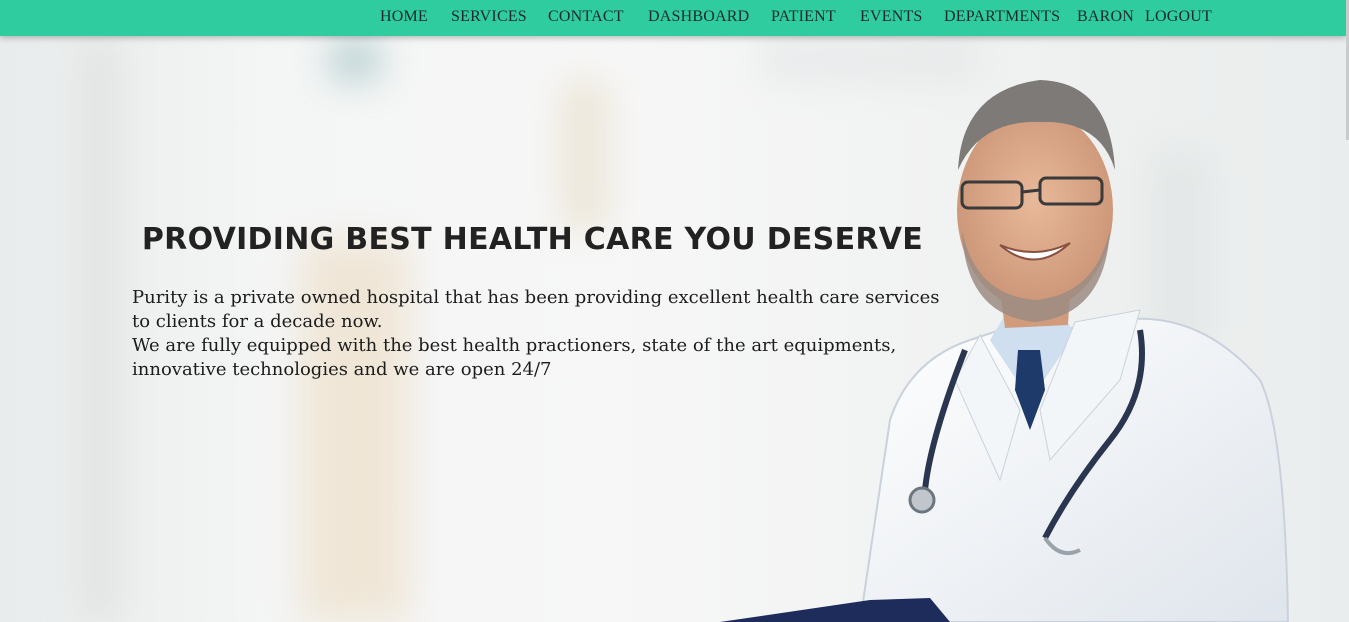 The width and height of the screenshot is (1349, 622). I want to click on nav-services: SERVICES, so click(489, 17).